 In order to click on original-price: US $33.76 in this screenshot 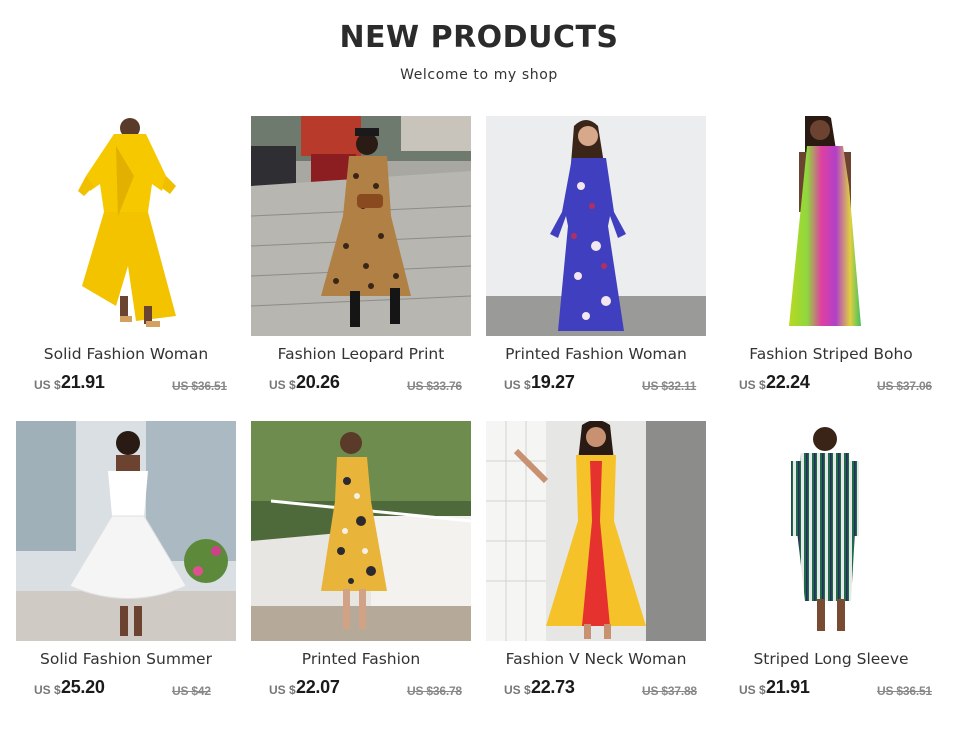, I will do `click(434, 386)`.